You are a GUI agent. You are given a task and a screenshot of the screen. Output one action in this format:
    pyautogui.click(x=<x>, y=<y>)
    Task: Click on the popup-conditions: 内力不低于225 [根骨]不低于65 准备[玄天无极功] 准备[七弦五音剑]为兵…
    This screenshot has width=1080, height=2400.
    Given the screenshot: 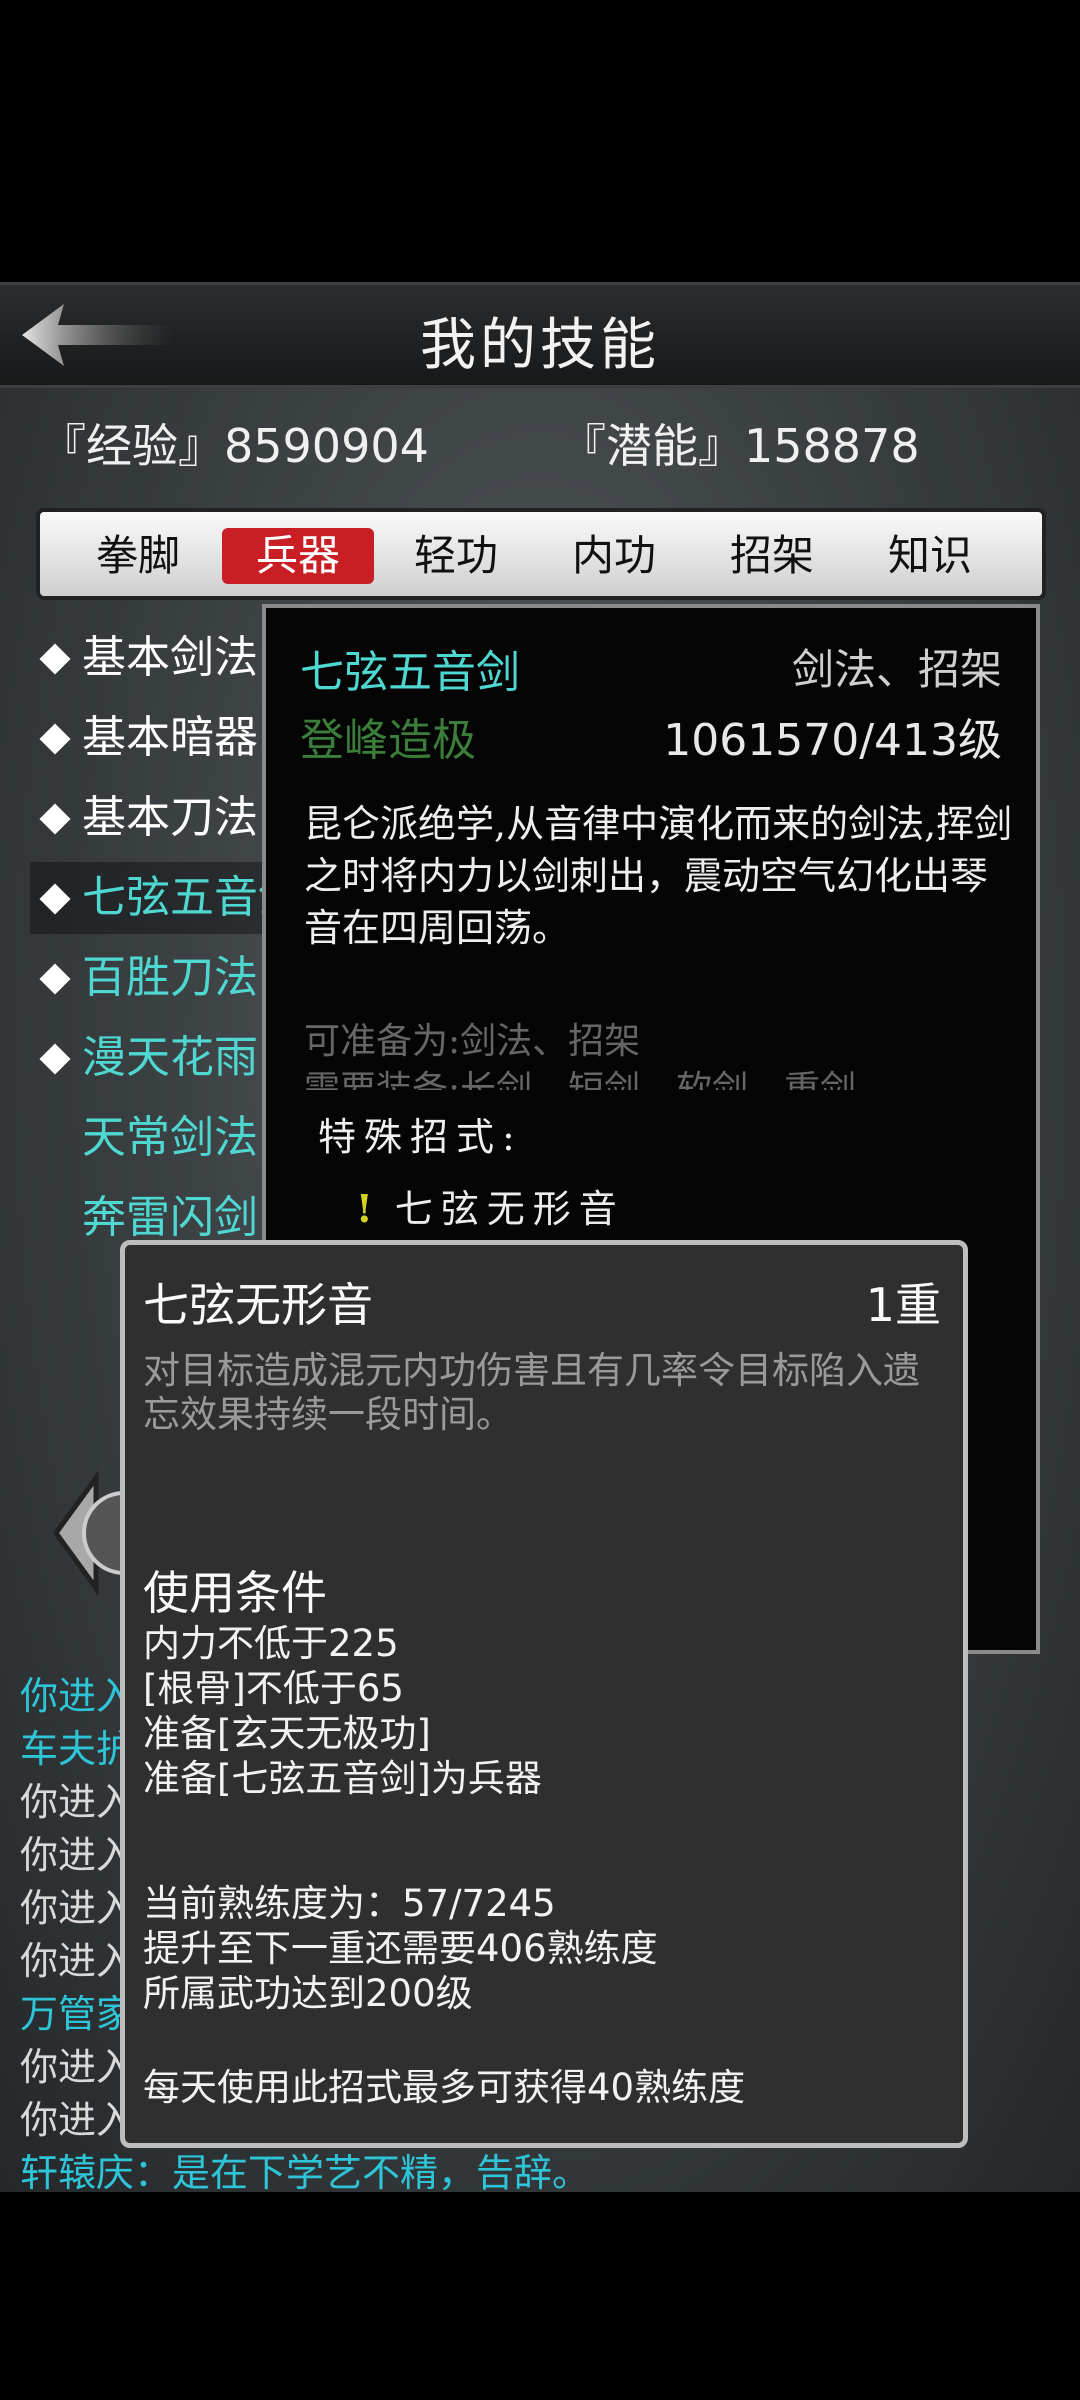 What is the action you would take?
    pyautogui.click(x=543, y=1711)
    